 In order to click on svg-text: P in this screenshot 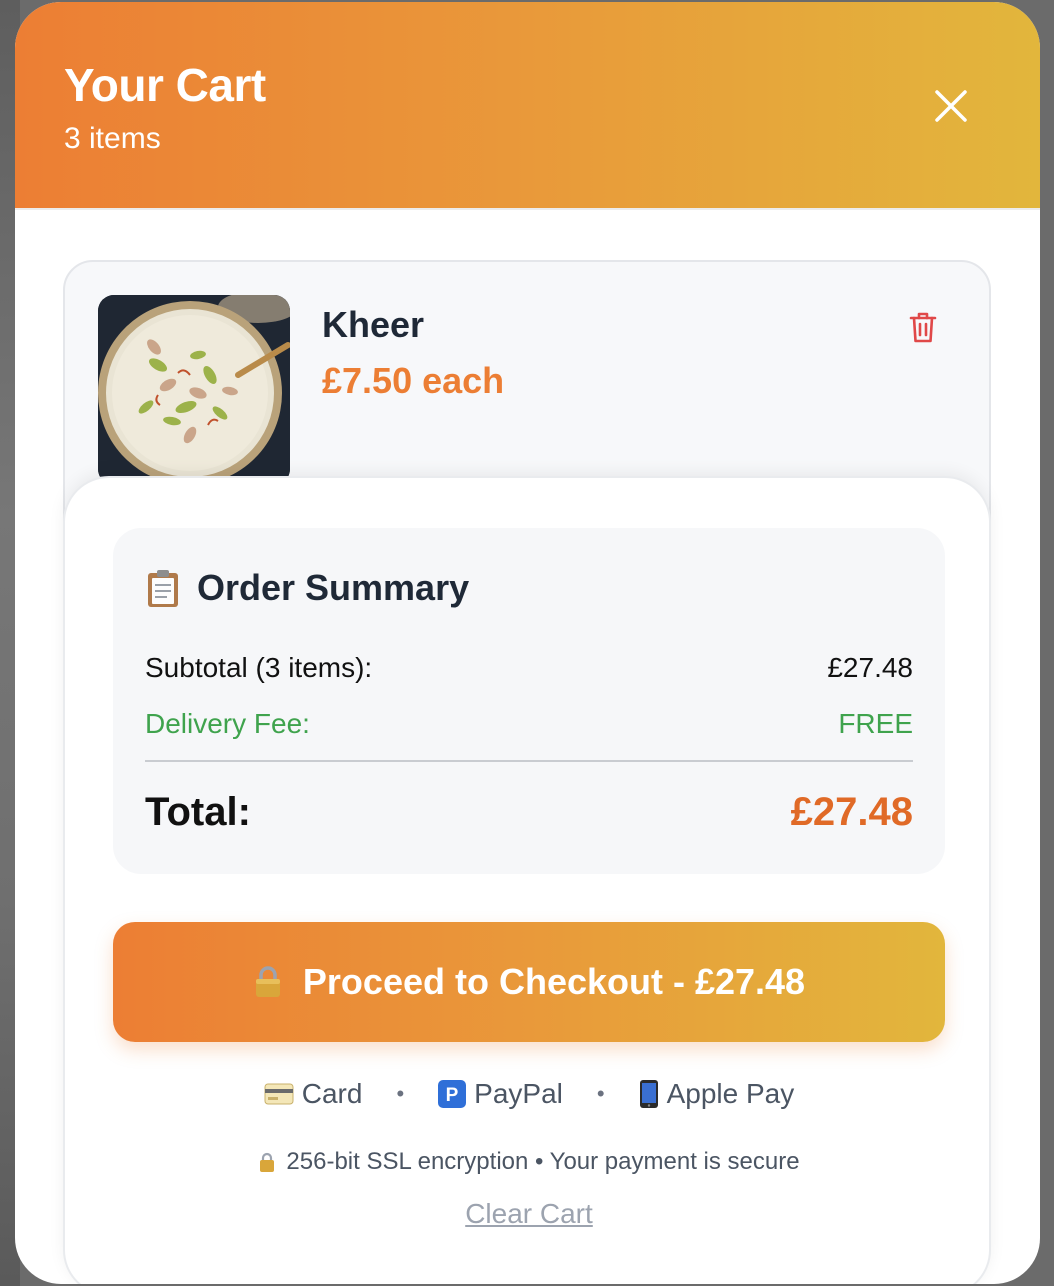, I will do `click(452, 1095)`.